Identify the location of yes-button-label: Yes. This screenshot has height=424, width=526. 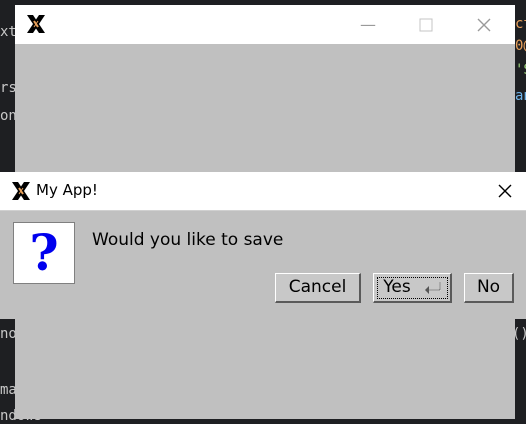
(397, 287).